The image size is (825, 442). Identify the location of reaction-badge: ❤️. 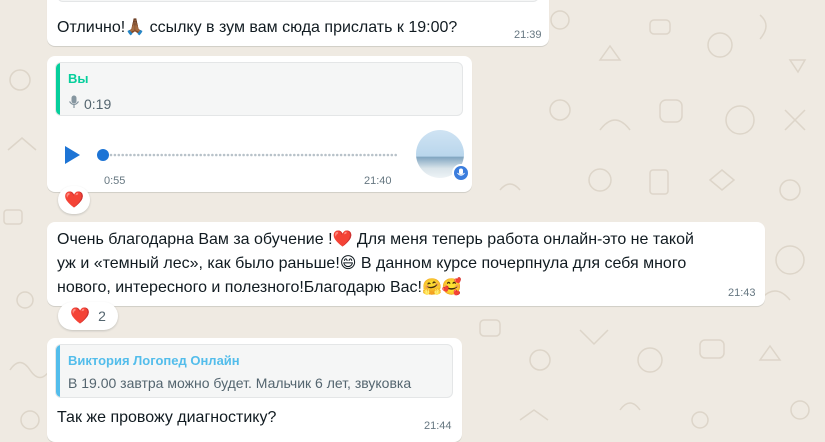
(74, 200).